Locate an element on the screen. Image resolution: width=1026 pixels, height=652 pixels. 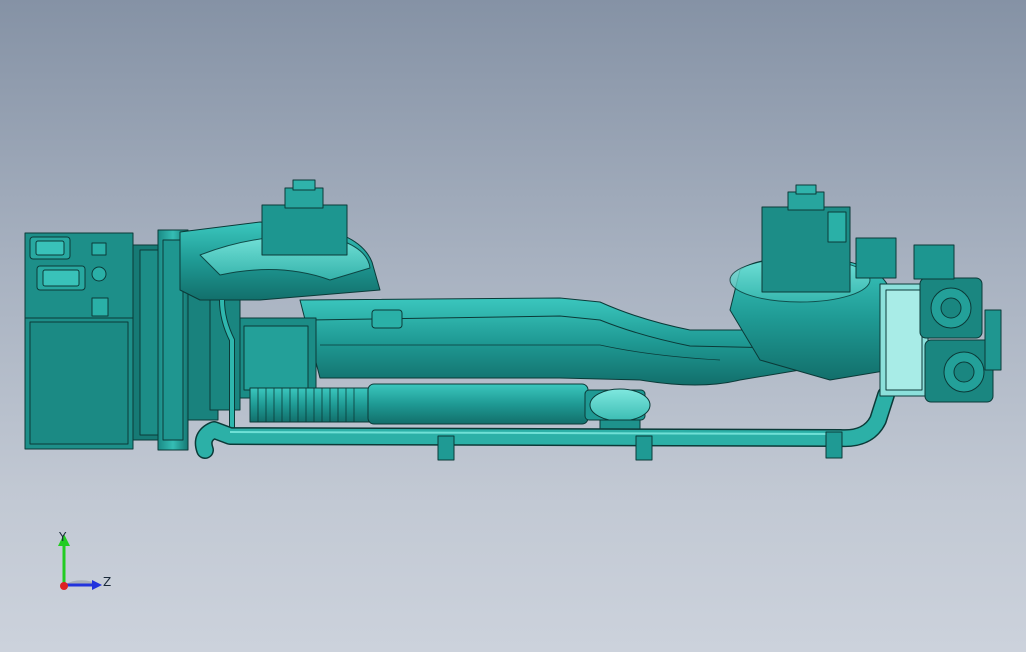
elbow-housing is located at coordinates (813, 282).